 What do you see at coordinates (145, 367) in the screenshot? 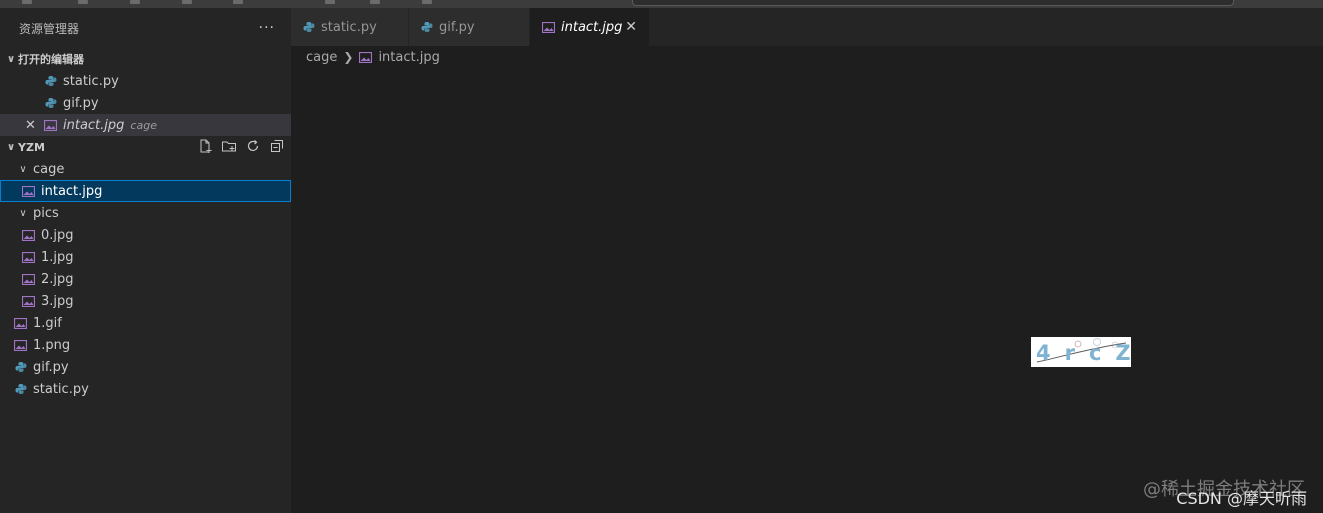
I see `tree-file: gif.py` at bounding box center [145, 367].